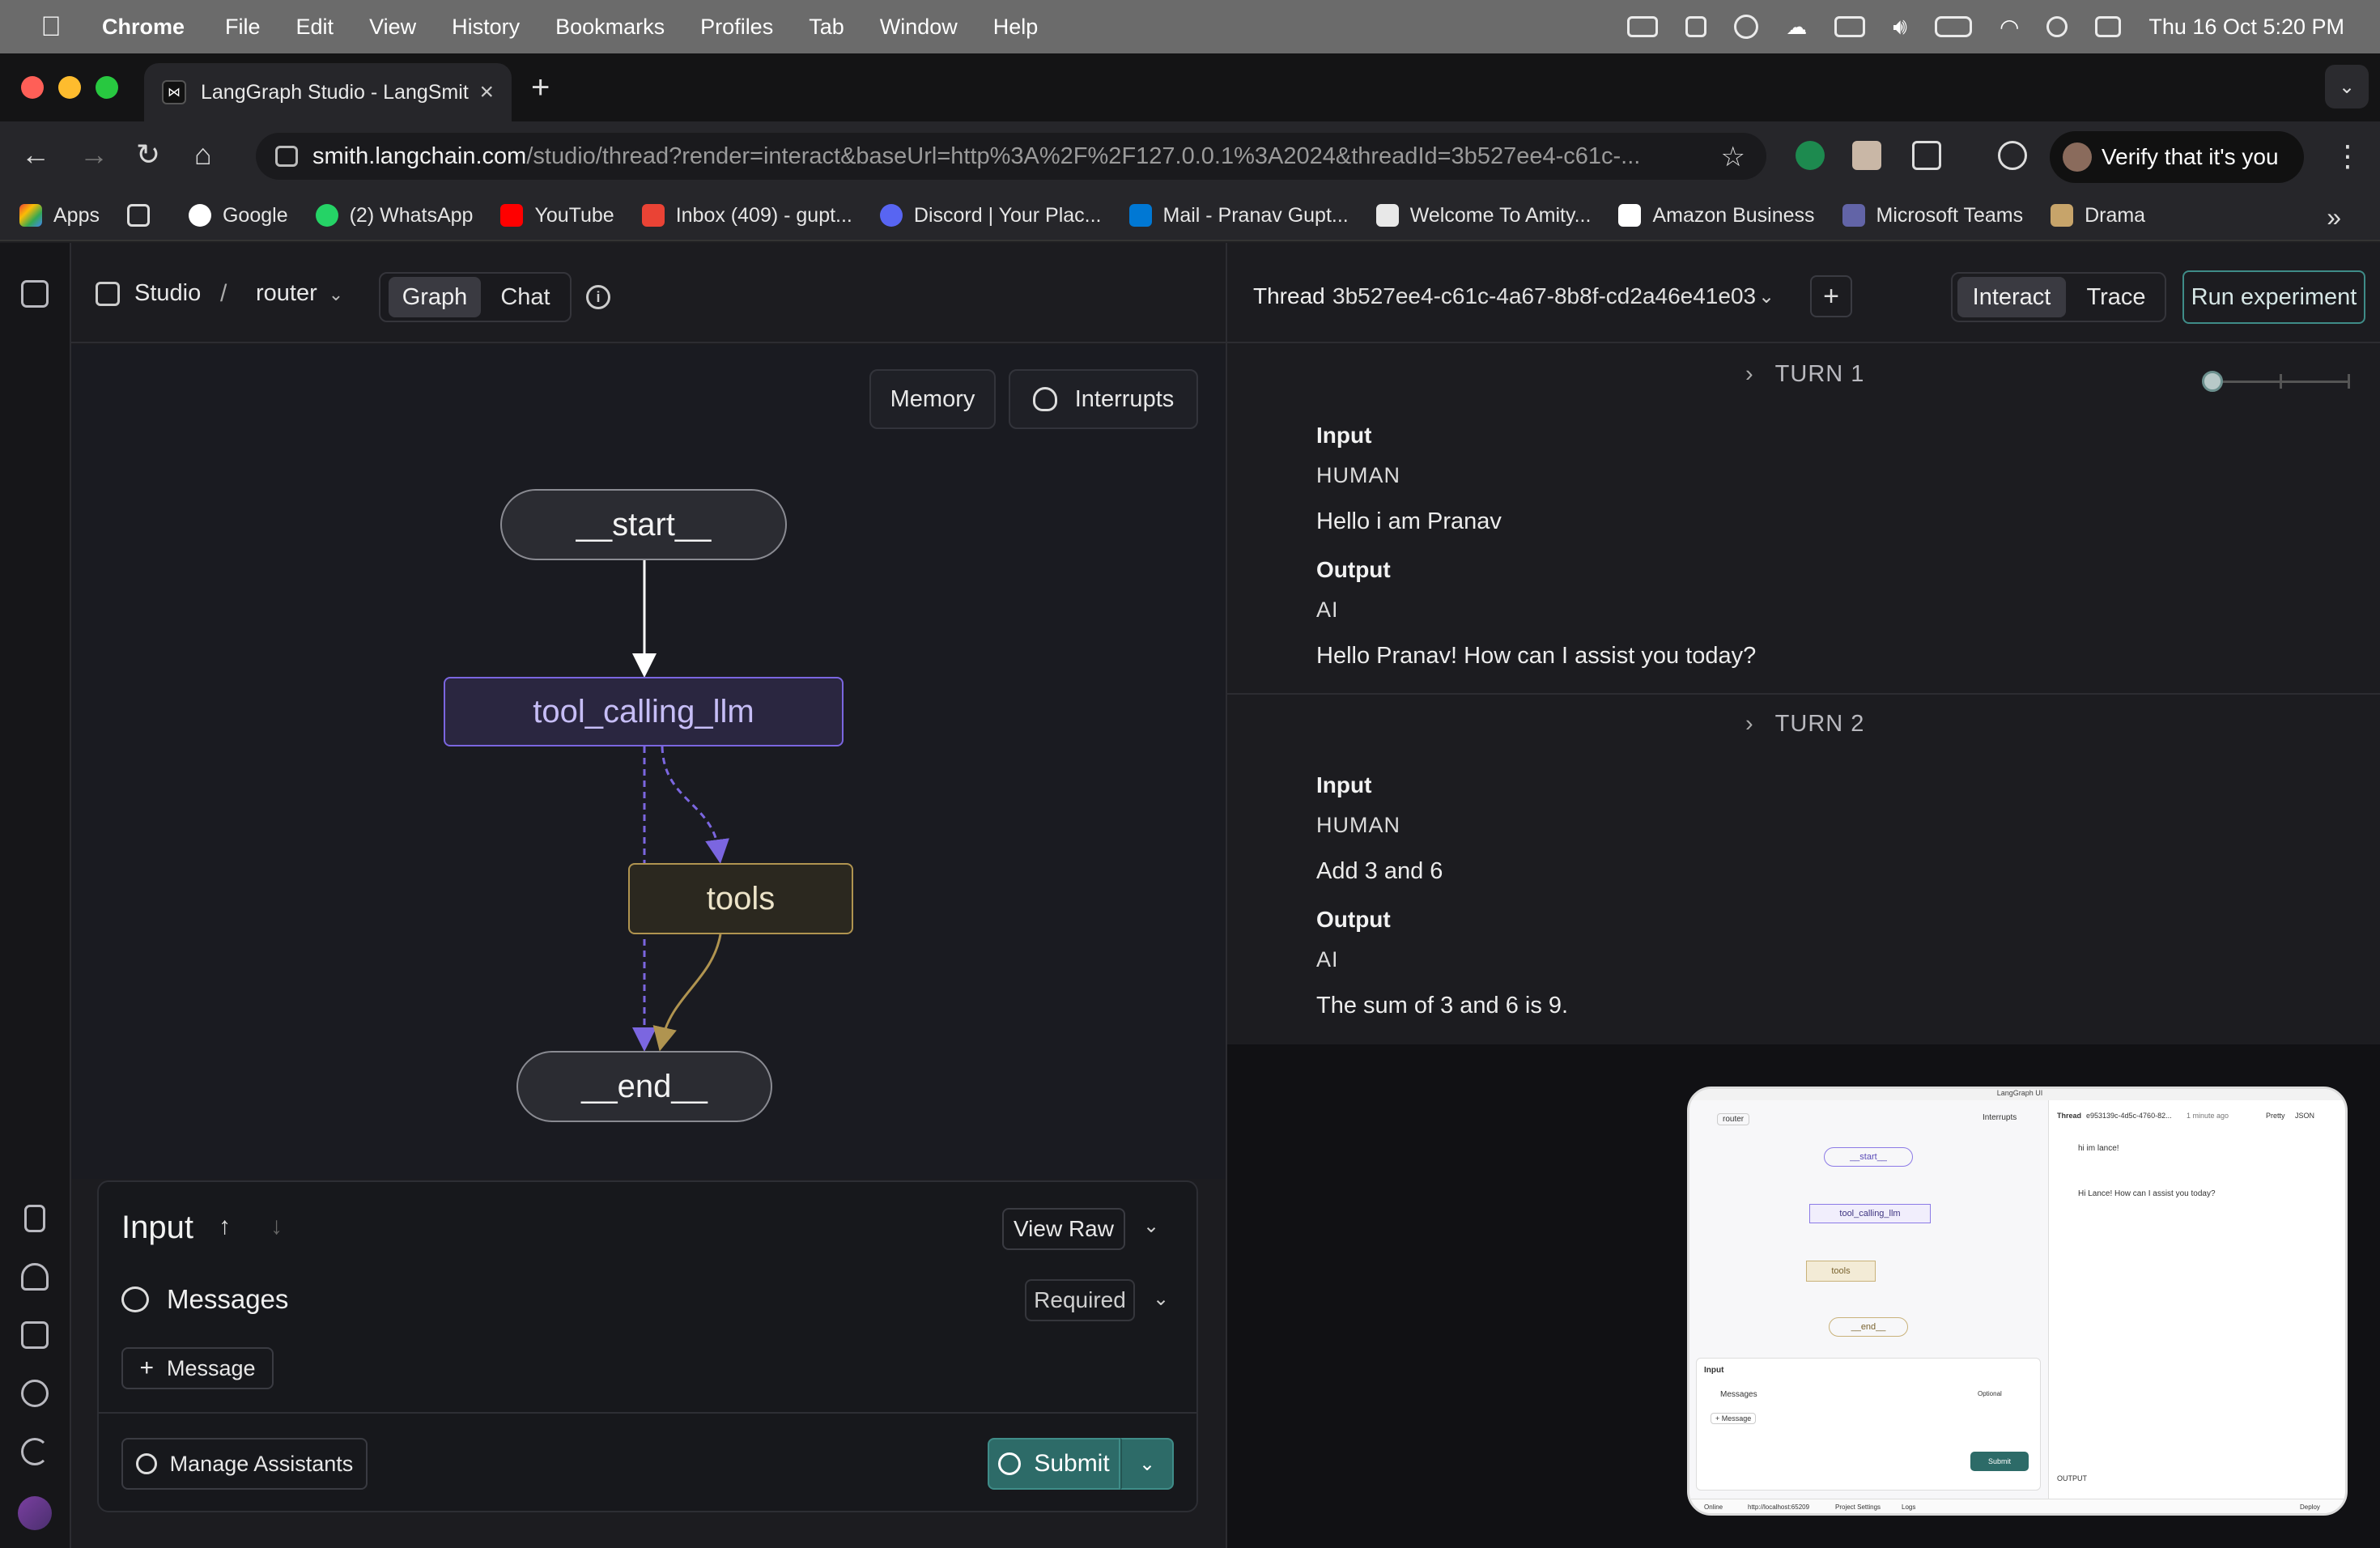 This screenshot has width=2380, height=1548. Describe the element at coordinates (32, 87) in the screenshot. I see `close-window-button` at that location.